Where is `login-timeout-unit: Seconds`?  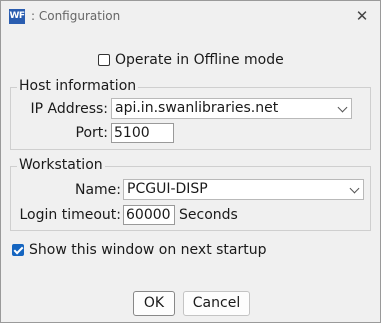
login-timeout-unit: Seconds is located at coordinates (208, 215).